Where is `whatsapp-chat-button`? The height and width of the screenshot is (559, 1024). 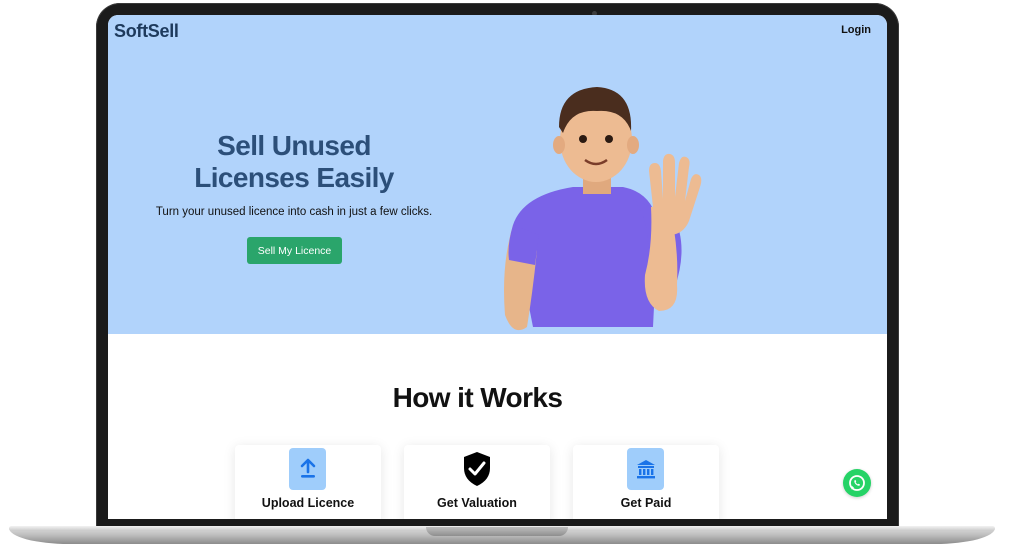 whatsapp-chat-button is located at coordinates (857, 483).